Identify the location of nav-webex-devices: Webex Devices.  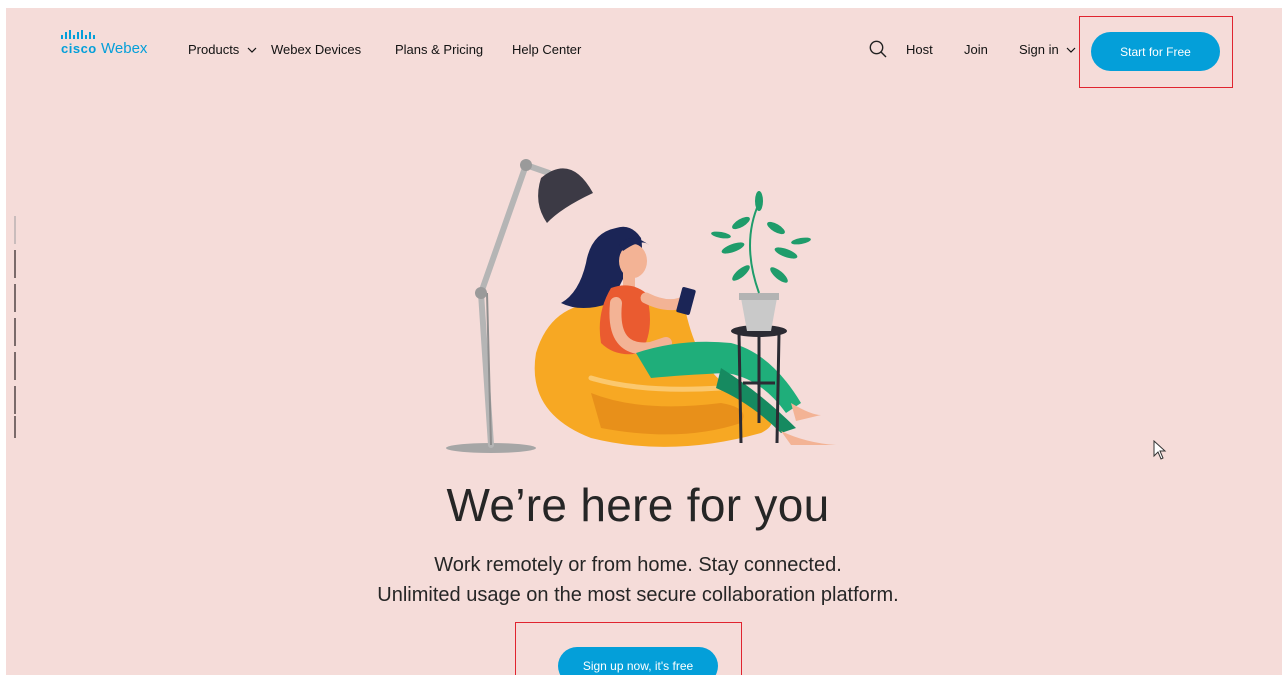
(316, 49).